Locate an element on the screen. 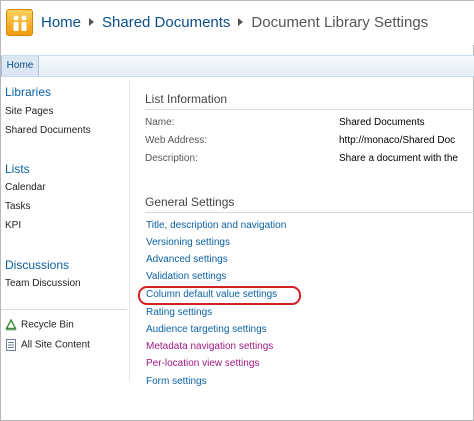 The height and width of the screenshot is (421, 474). validation-settings-link: Validation settings is located at coordinates (186, 276).